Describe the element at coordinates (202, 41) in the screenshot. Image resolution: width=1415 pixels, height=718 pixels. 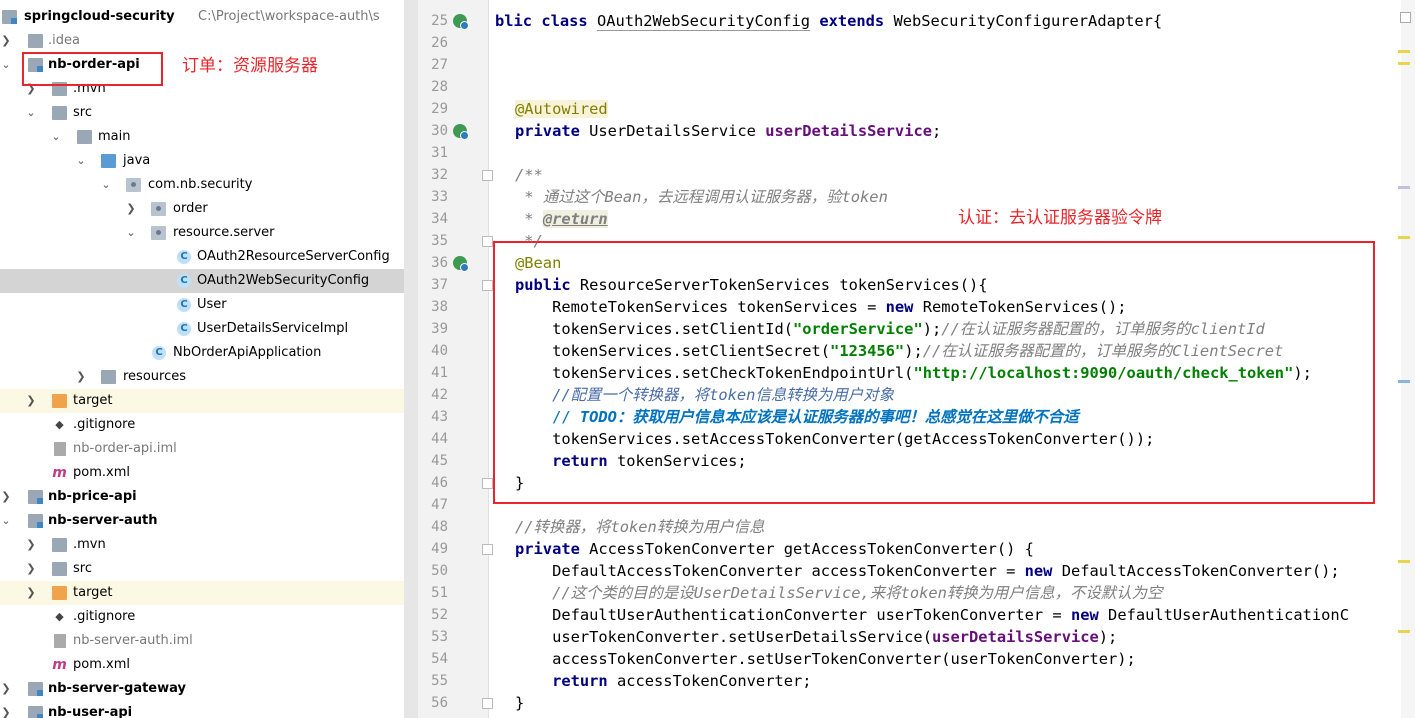
I see `tree-item-idea: ❯ .idea` at that location.